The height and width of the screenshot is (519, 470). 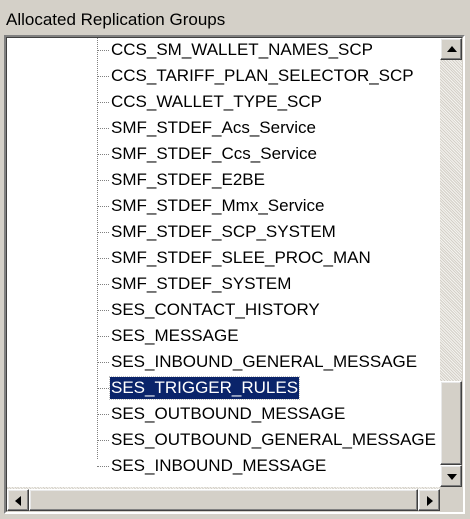 I want to click on tree-item-label: CCS_SM_WALLET_NAMES_SCP, so click(x=242, y=49).